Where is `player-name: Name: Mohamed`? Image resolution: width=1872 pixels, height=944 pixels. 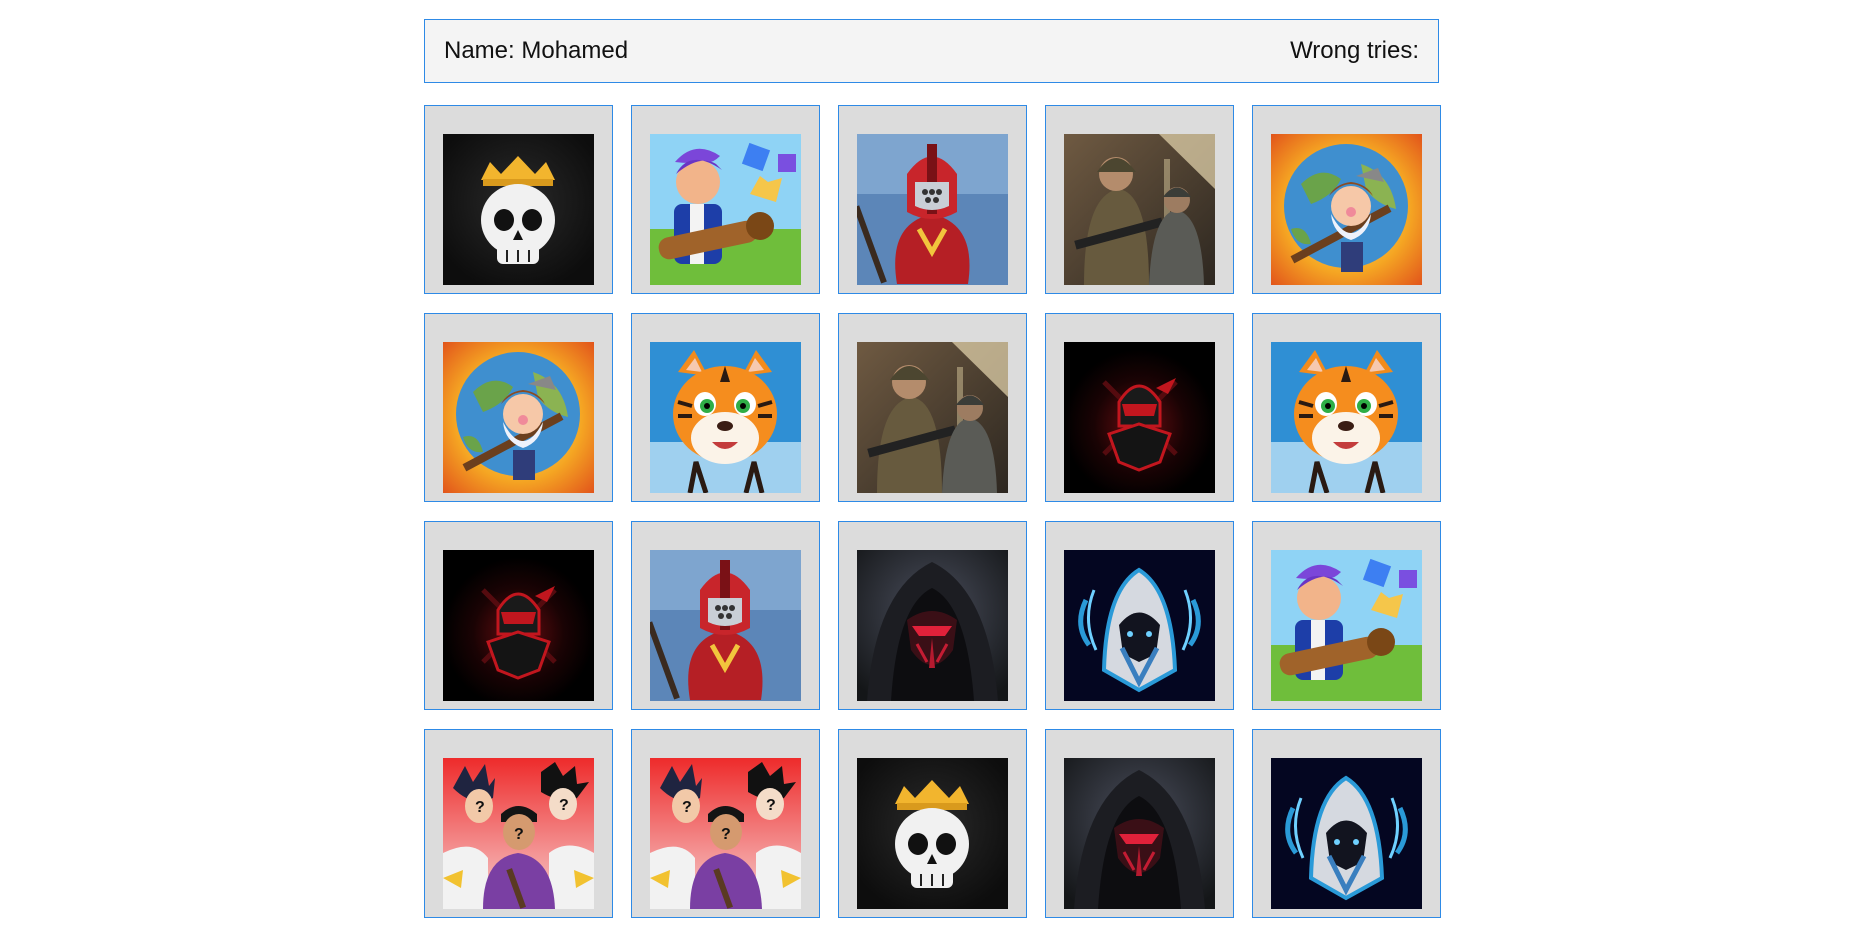
player-name: Name: Mohamed is located at coordinates (536, 51).